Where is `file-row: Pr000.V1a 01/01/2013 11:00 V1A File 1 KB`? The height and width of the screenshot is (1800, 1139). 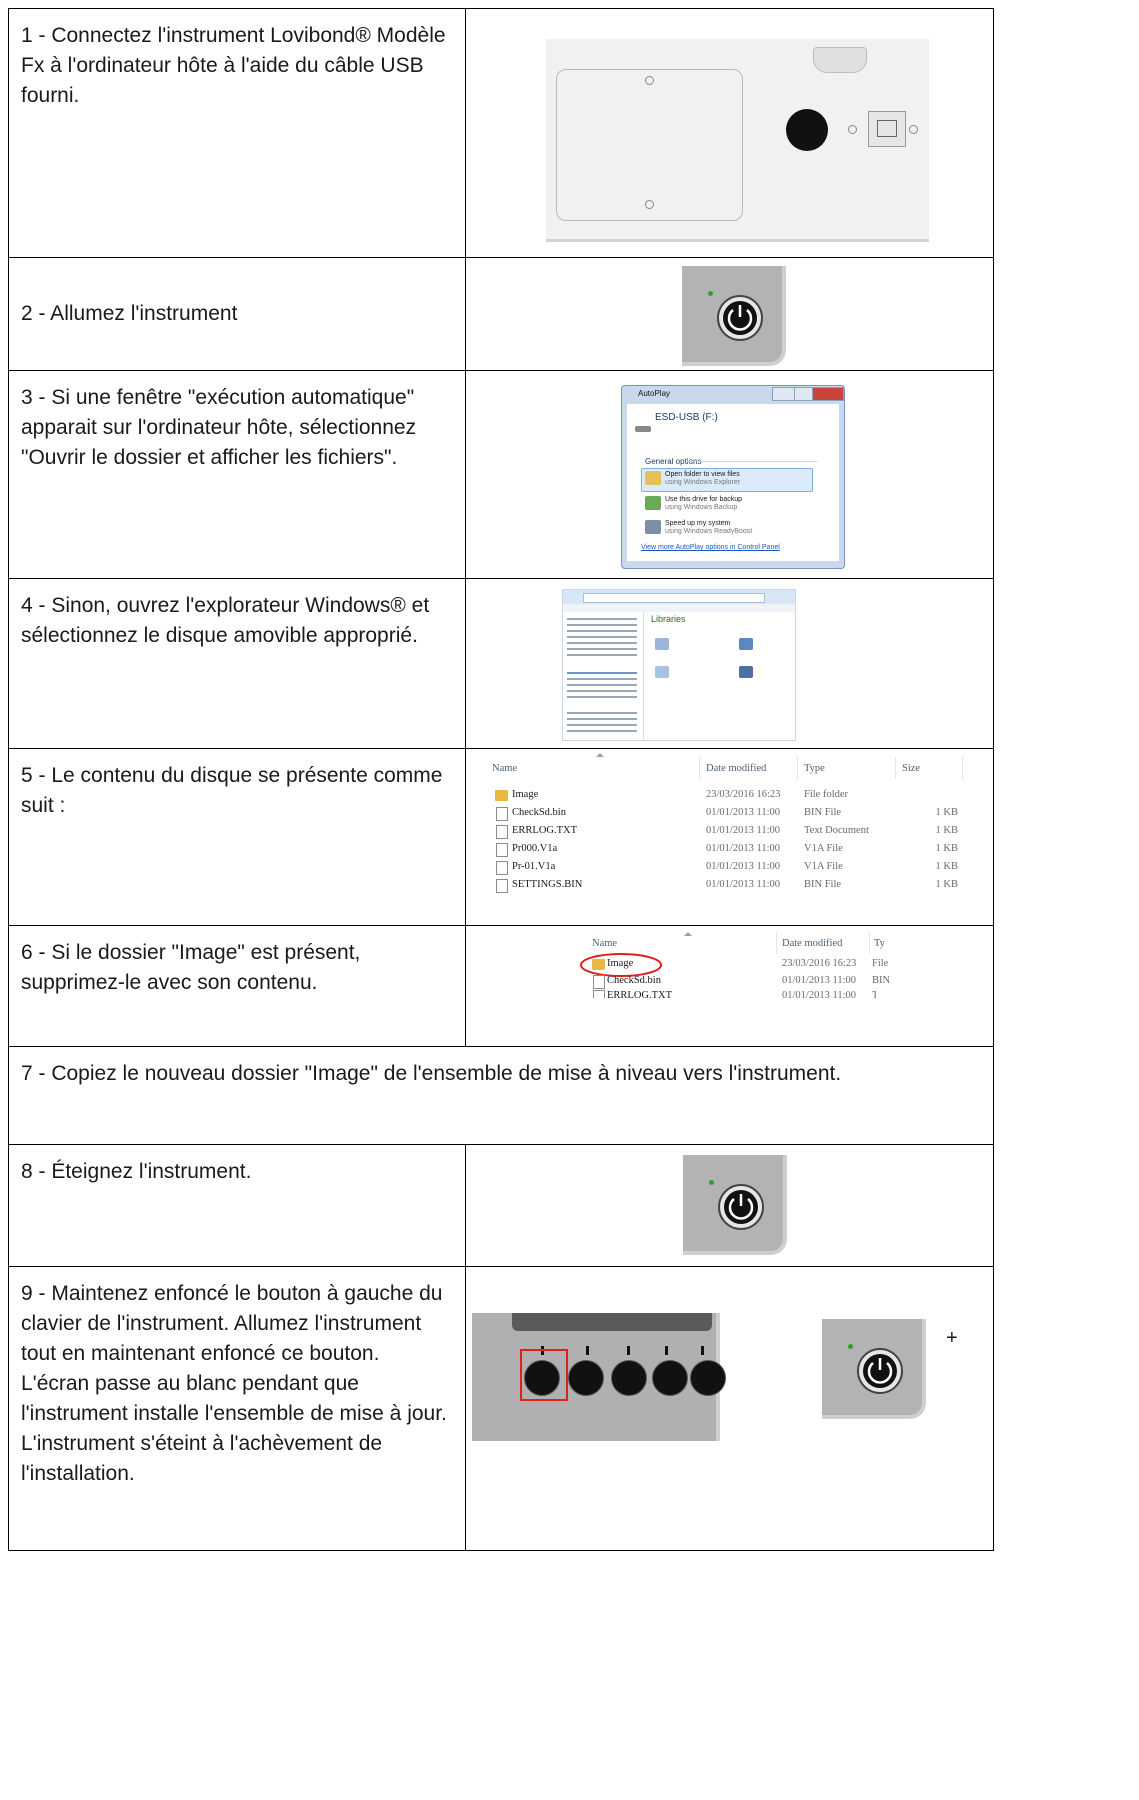
file-row: Pr000.V1a 01/01/2013 11:00 V1A File 1 KB is located at coordinates (727, 850).